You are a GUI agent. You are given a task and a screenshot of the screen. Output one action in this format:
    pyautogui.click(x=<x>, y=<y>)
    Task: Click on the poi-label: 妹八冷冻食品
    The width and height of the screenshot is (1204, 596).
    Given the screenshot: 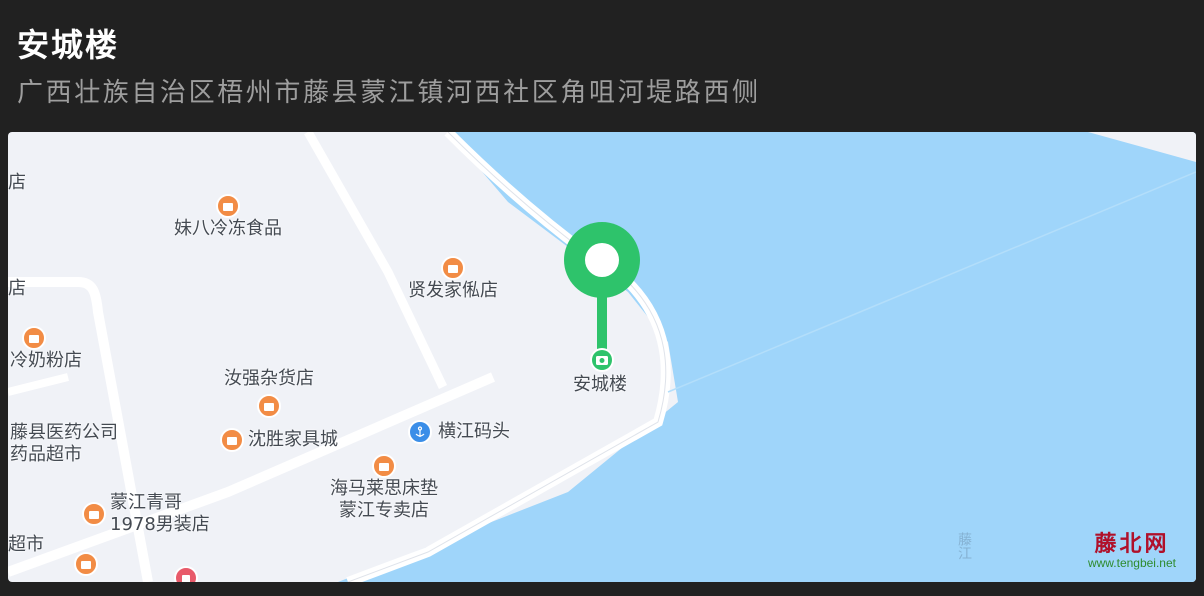 What is the action you would take?
    pyautogui.click(x=228, y=228)
    